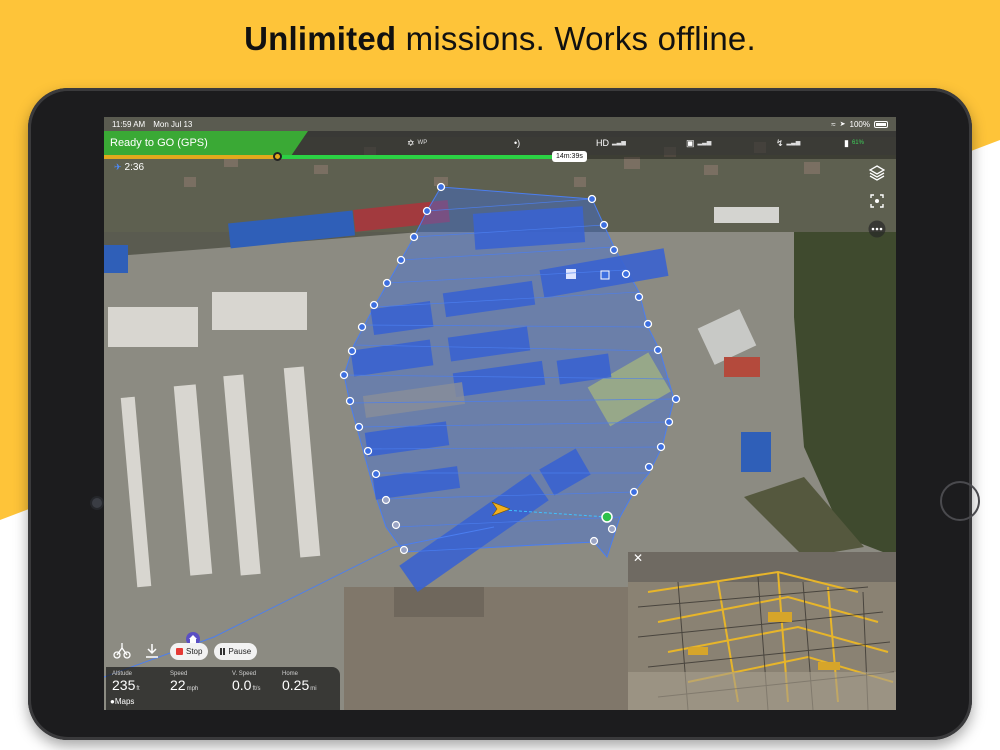  I want to click on gps-signal: ↯ ▂▃▅, so click(788, 143).